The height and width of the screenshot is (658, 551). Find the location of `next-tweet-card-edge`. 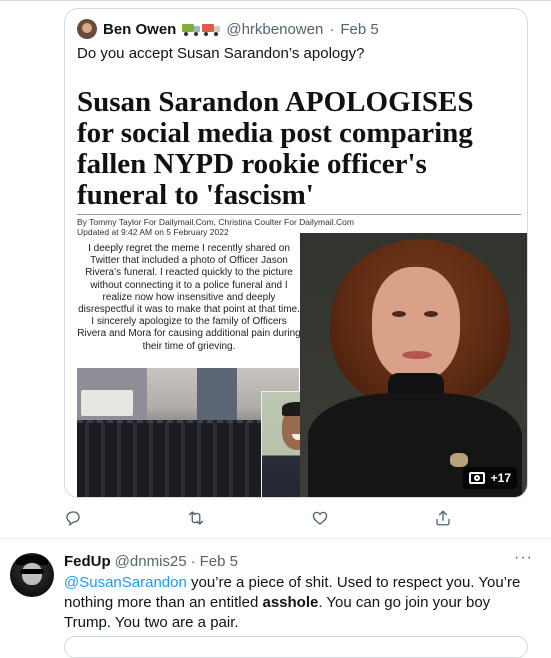

next-tweet-card-edge is located at coordinates (296, 647).